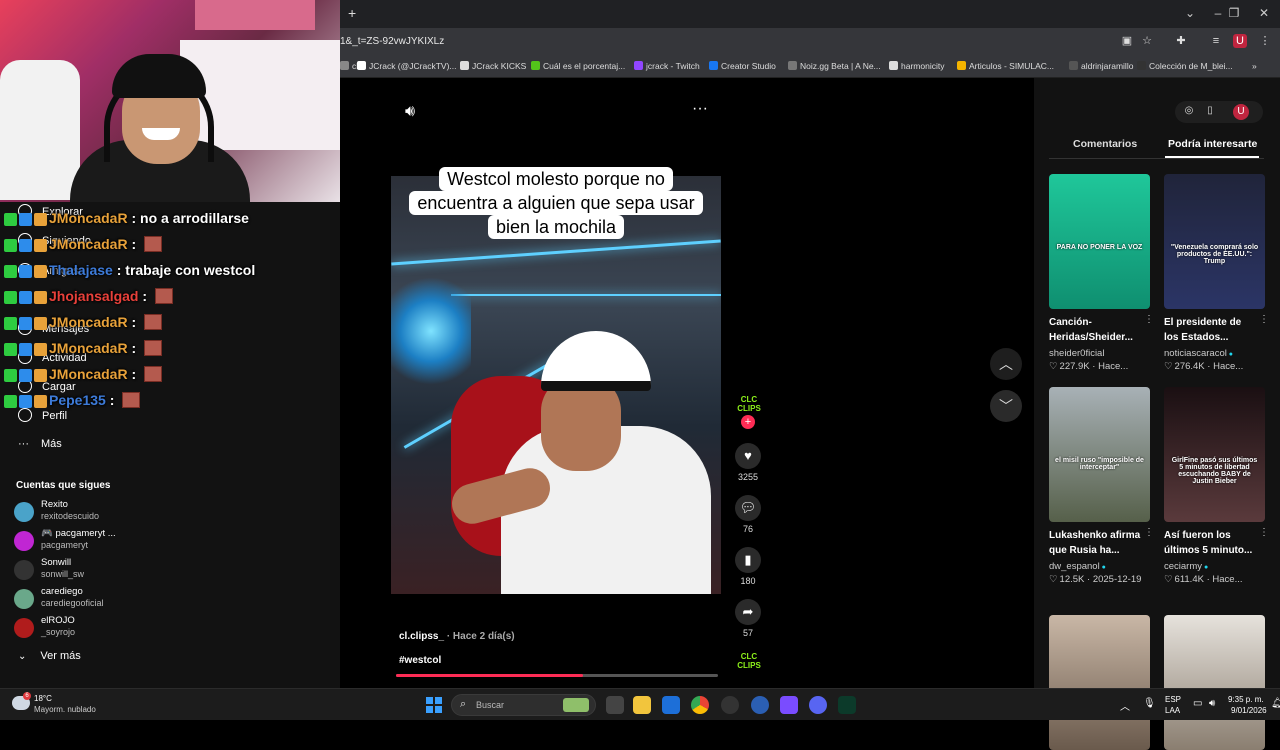 Image resolution: width=1280 pixels, height=750 pixels. What do you see at coordinates (493, 66) in the screenshot?
I see `bookmark-item: JCrack KICKS` at bounding box center [493, 66].